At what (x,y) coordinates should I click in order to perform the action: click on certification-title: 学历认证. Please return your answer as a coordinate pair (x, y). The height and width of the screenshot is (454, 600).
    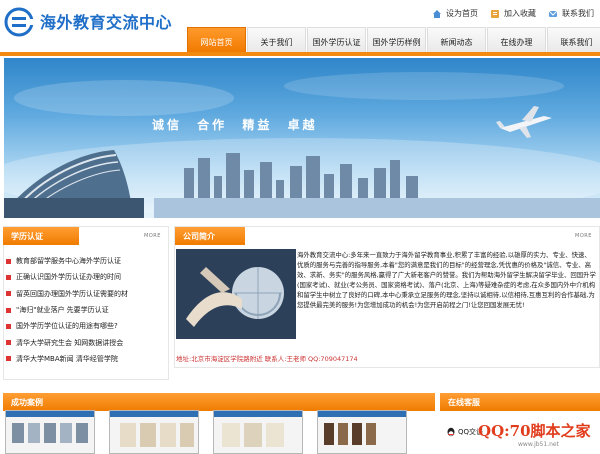
    Looking at the image, I should click on (41, 236).